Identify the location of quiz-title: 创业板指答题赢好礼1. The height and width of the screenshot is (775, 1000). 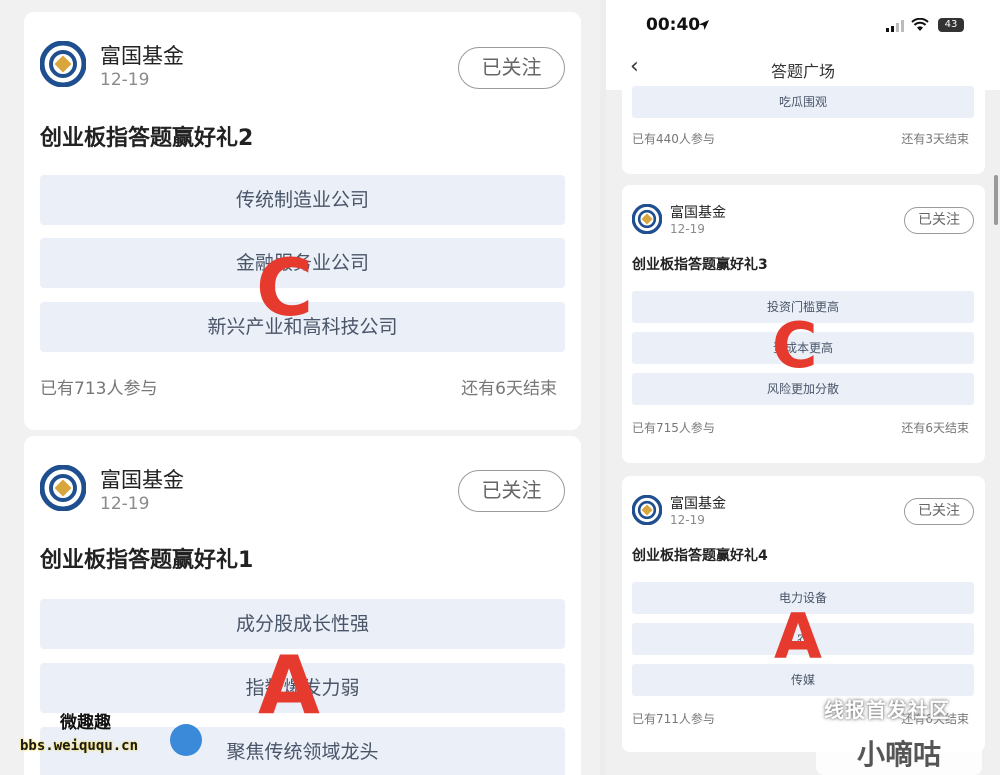
(147, 560).